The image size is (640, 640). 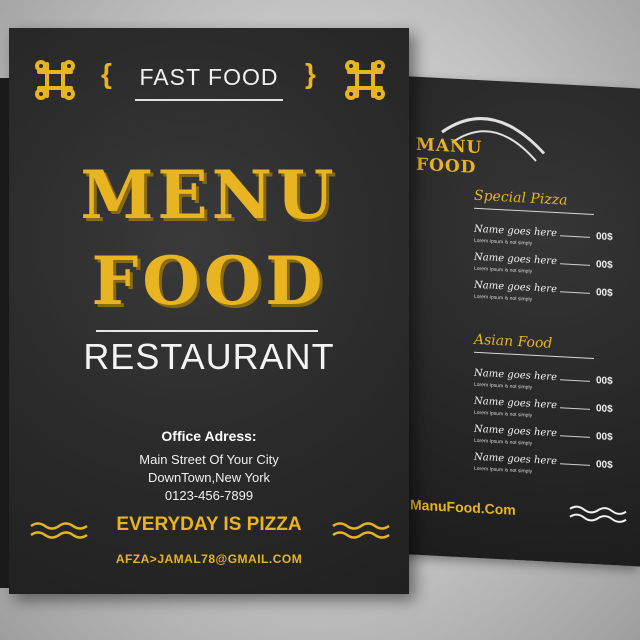 I want to click on address-line1: Main Street Of Your City, so click(x=209, y=459).